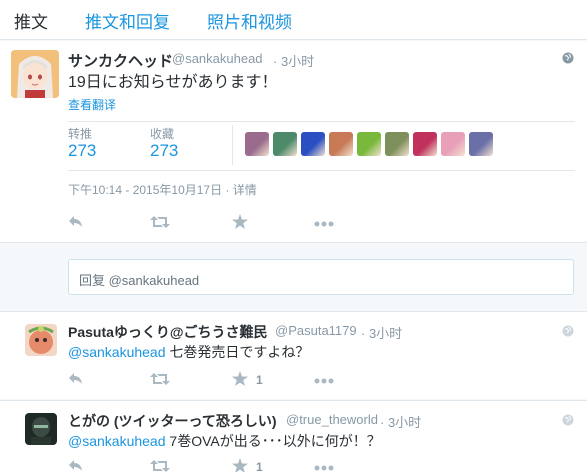 This screenshot has width=587, height=472. I want to click on reply-author-name: Pasutaゆっくり@ごちうさ難民, so click(168, 332).